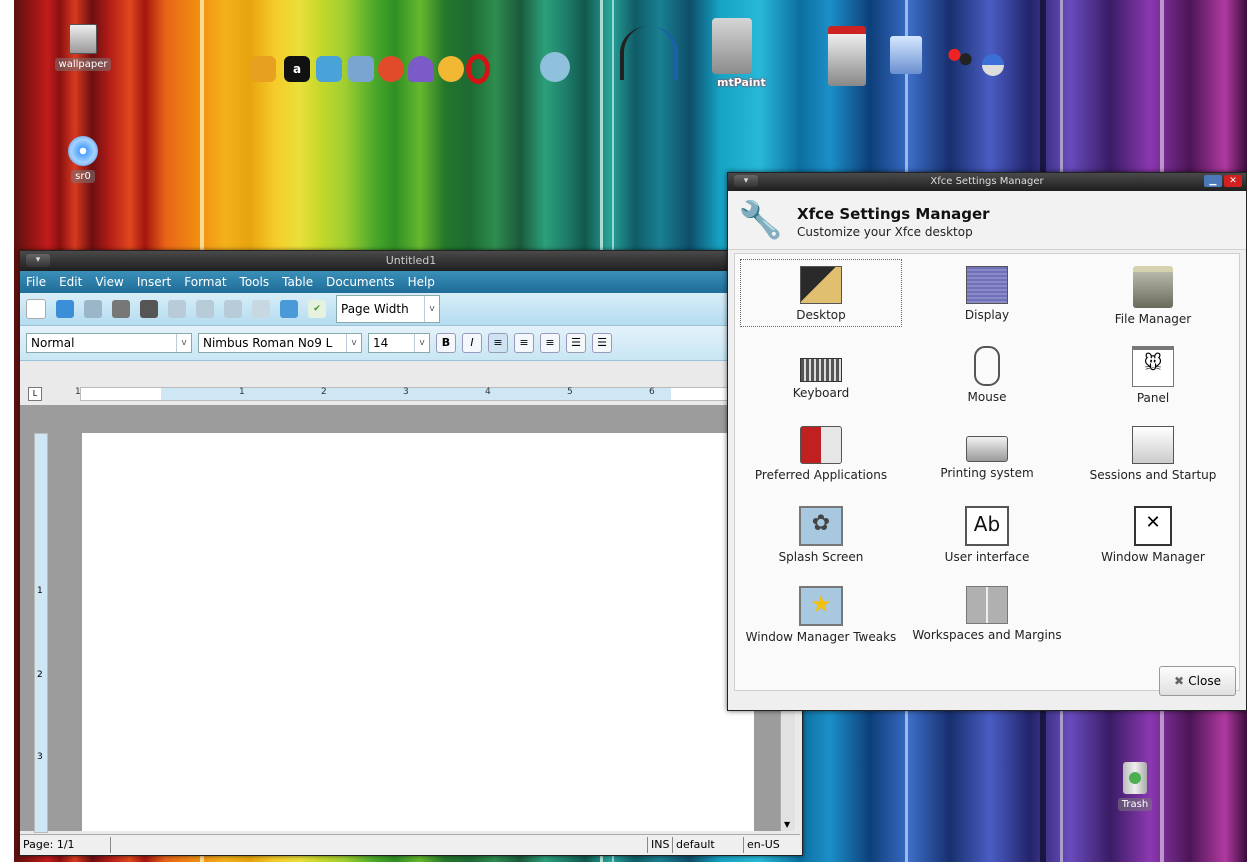  Describe the element at coordinates (109, 282) in the screenshot. I see `menu-view: View` at that location.